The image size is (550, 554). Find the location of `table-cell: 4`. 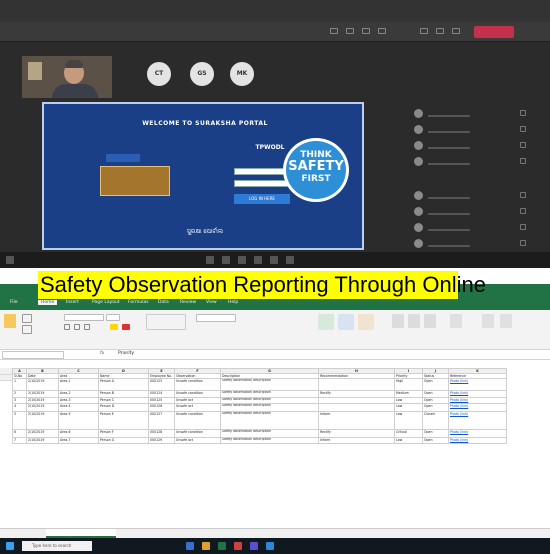

table-cell: 4 is located at coordinates (19, 407).